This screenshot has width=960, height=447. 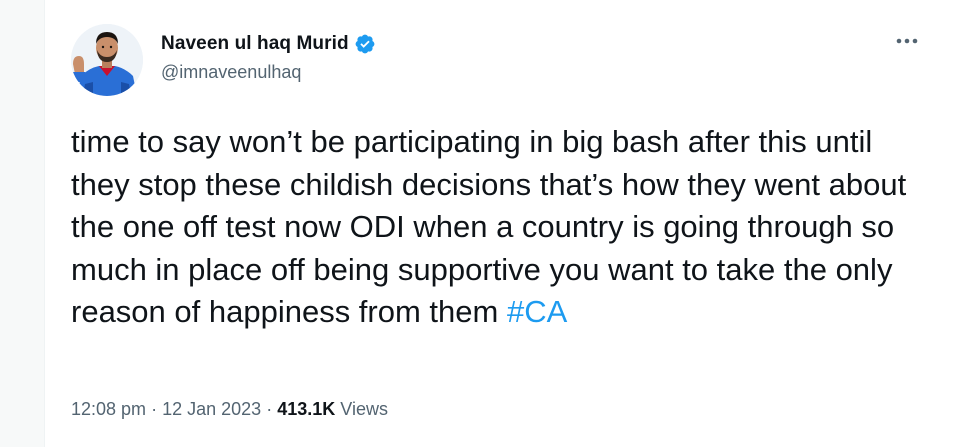 I want to click on author-name-row: Naveen ul haq Murid, so click(x=268, y=44).